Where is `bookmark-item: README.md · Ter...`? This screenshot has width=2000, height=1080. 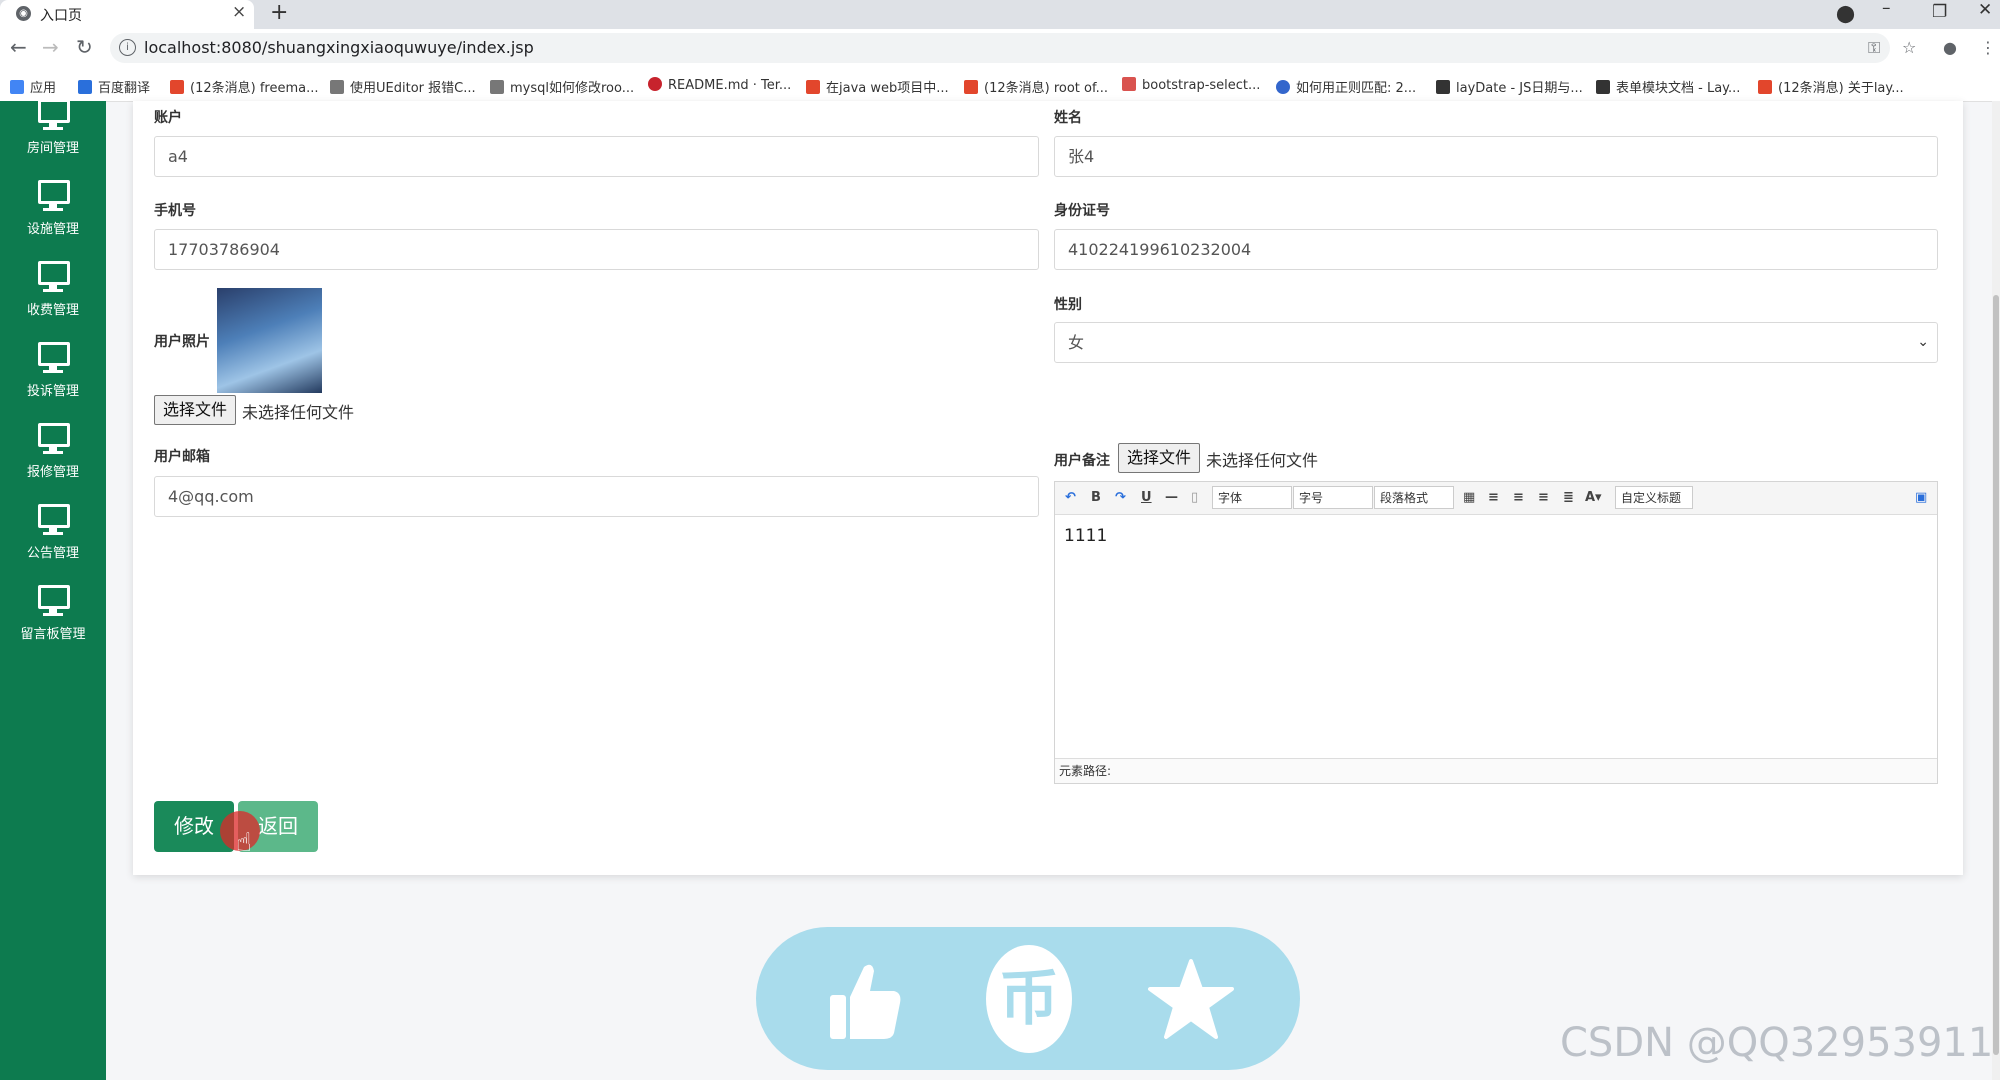
bookmark-item: README.md · Ter... is located at coordinates (719, 85).